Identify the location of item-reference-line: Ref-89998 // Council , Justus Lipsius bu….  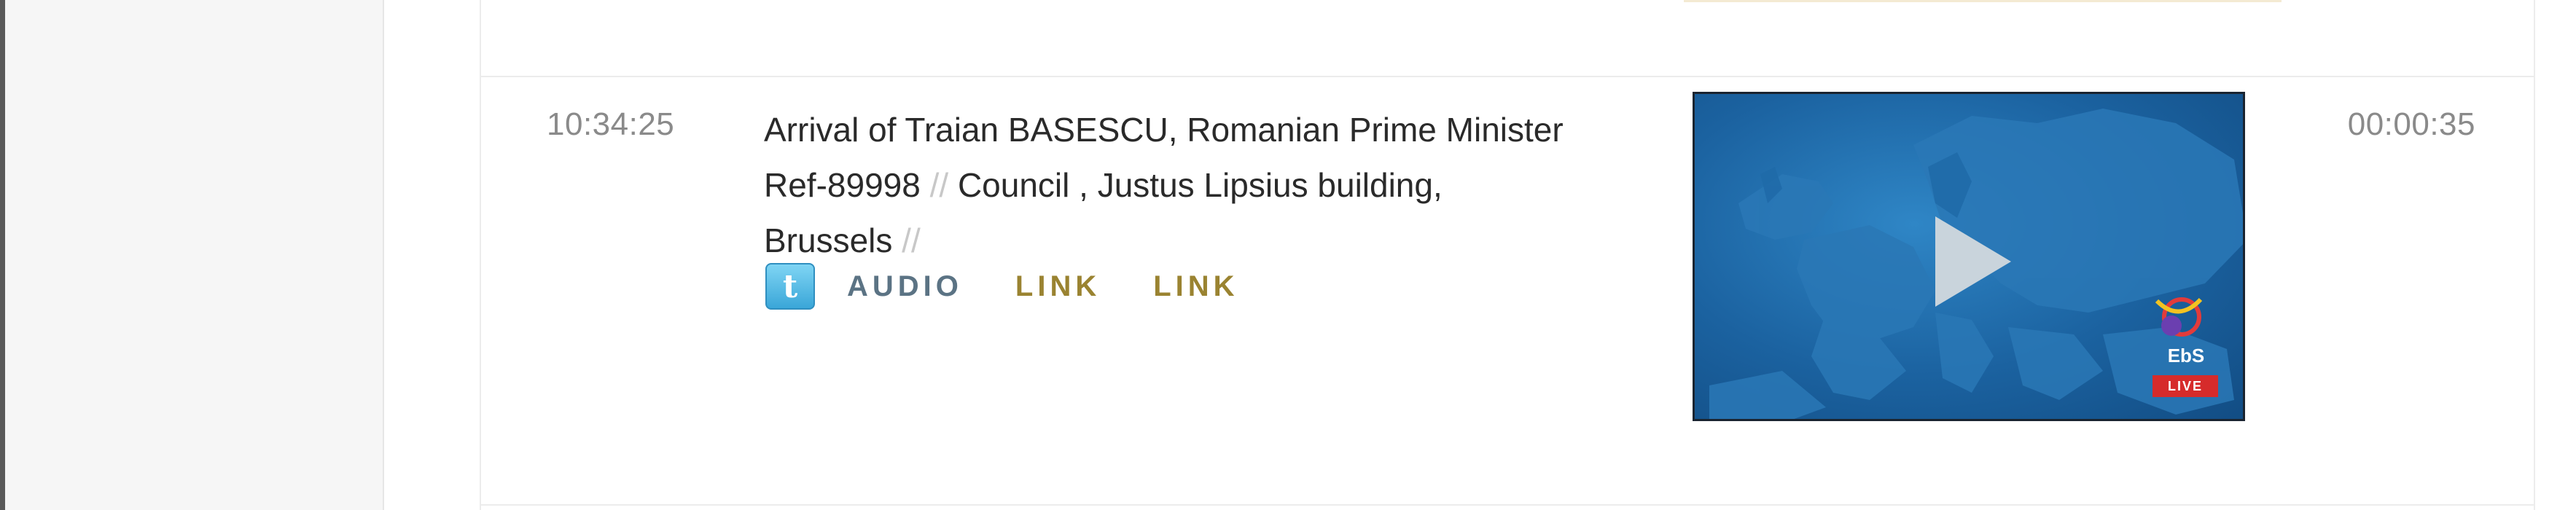
(1219, 185).